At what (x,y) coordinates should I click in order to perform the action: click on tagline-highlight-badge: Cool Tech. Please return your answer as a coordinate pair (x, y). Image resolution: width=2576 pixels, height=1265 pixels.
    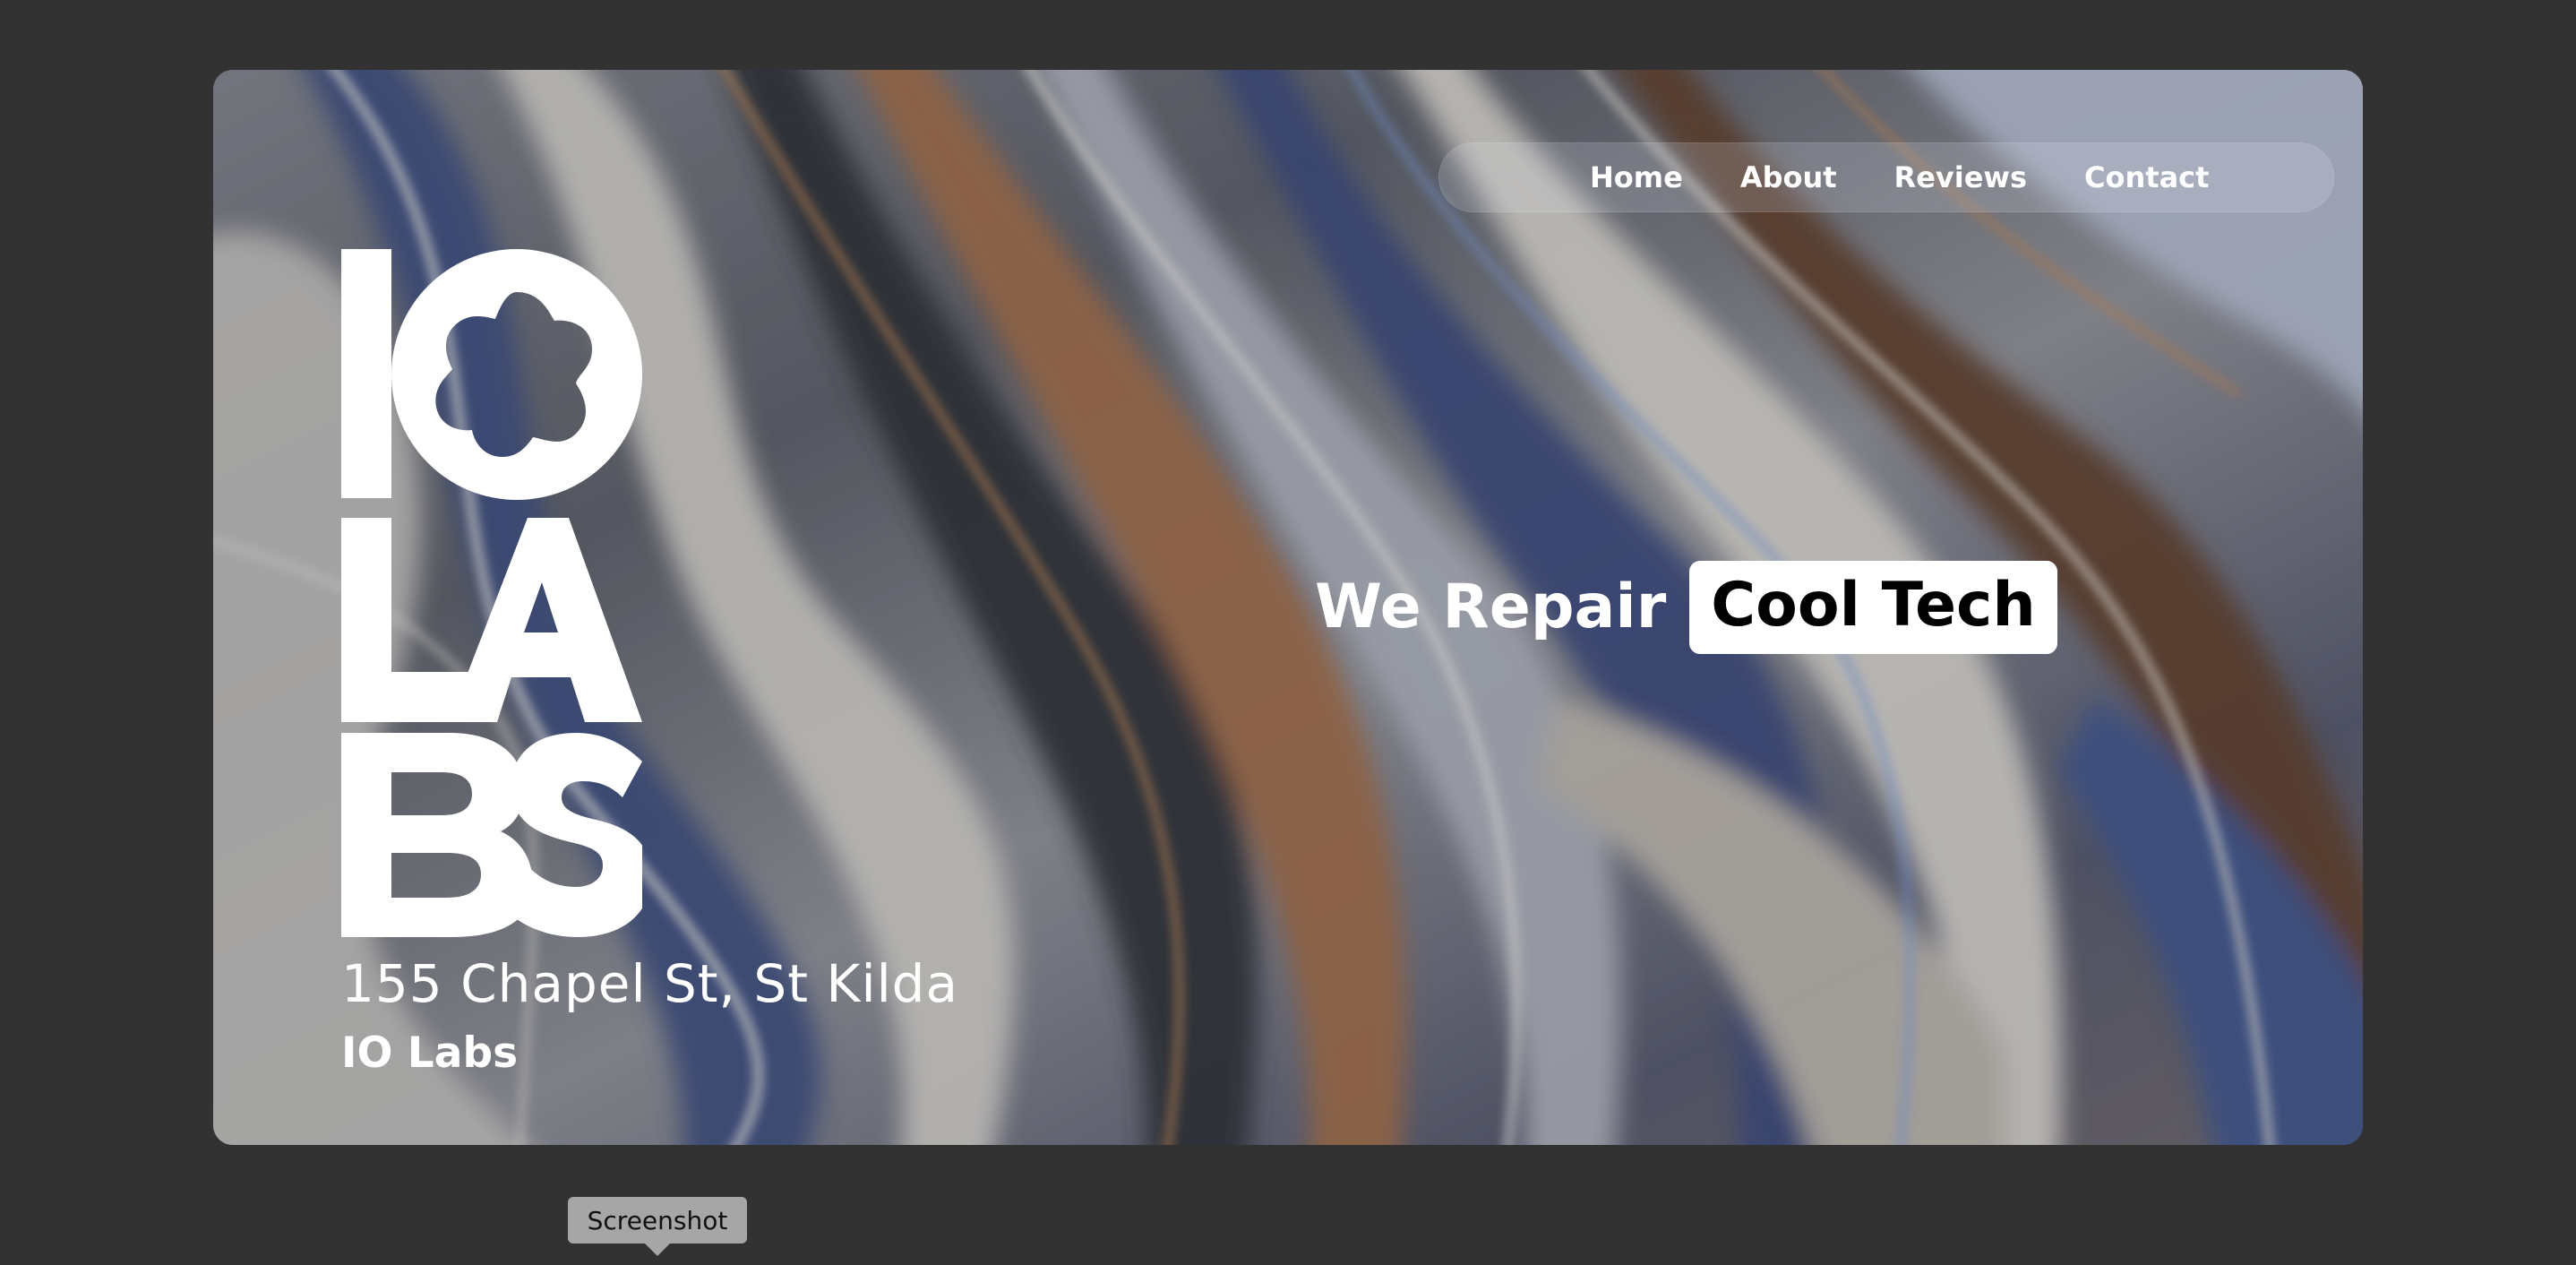
    Looking at the image, I should click on (1873, 607).